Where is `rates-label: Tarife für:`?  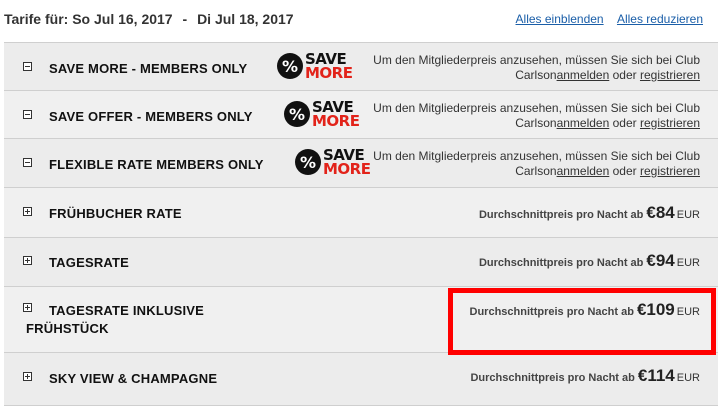 rates-label: Tarife für: is located at coordinates (36, 19).